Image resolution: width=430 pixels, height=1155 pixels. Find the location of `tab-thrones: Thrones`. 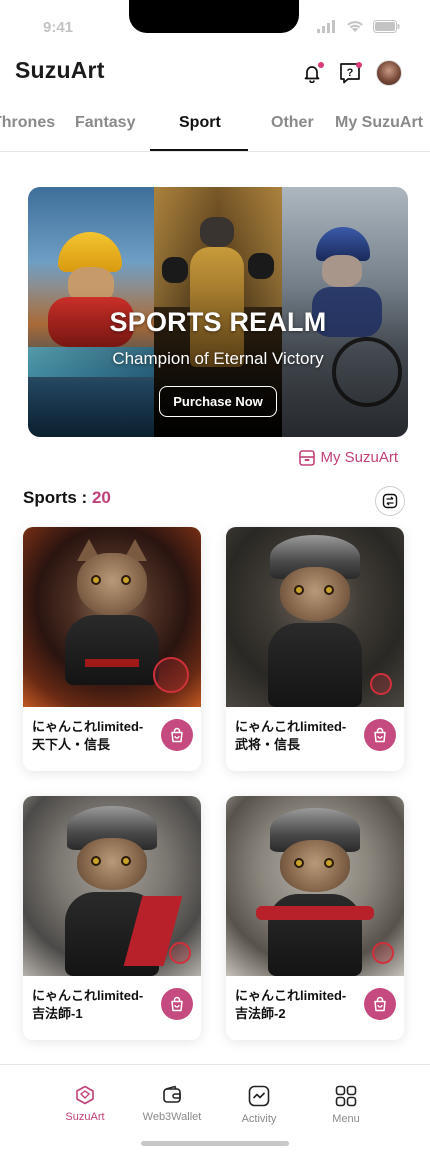

tab-thrones: Thrones is located at coordinates (27, 123).